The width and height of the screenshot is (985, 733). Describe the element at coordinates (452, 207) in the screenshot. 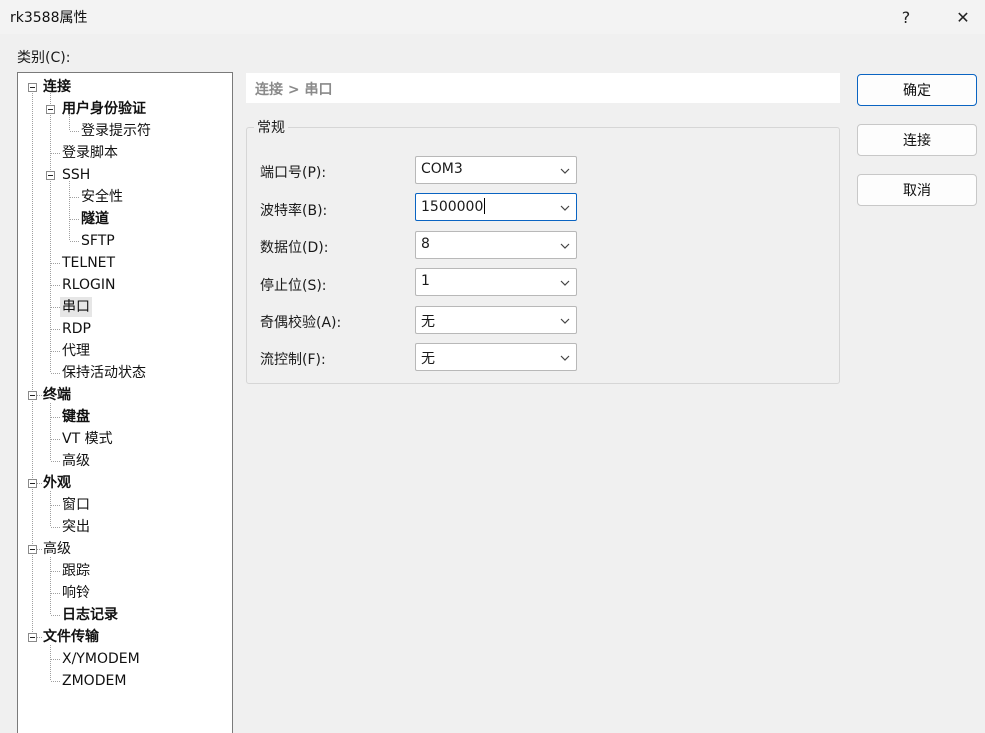

I see `baud-value: 1500000` at that location.